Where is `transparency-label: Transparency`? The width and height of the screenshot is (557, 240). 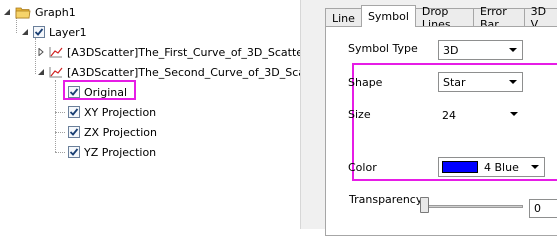
transparency-label: Transparency is located at coordinates (386, 199).